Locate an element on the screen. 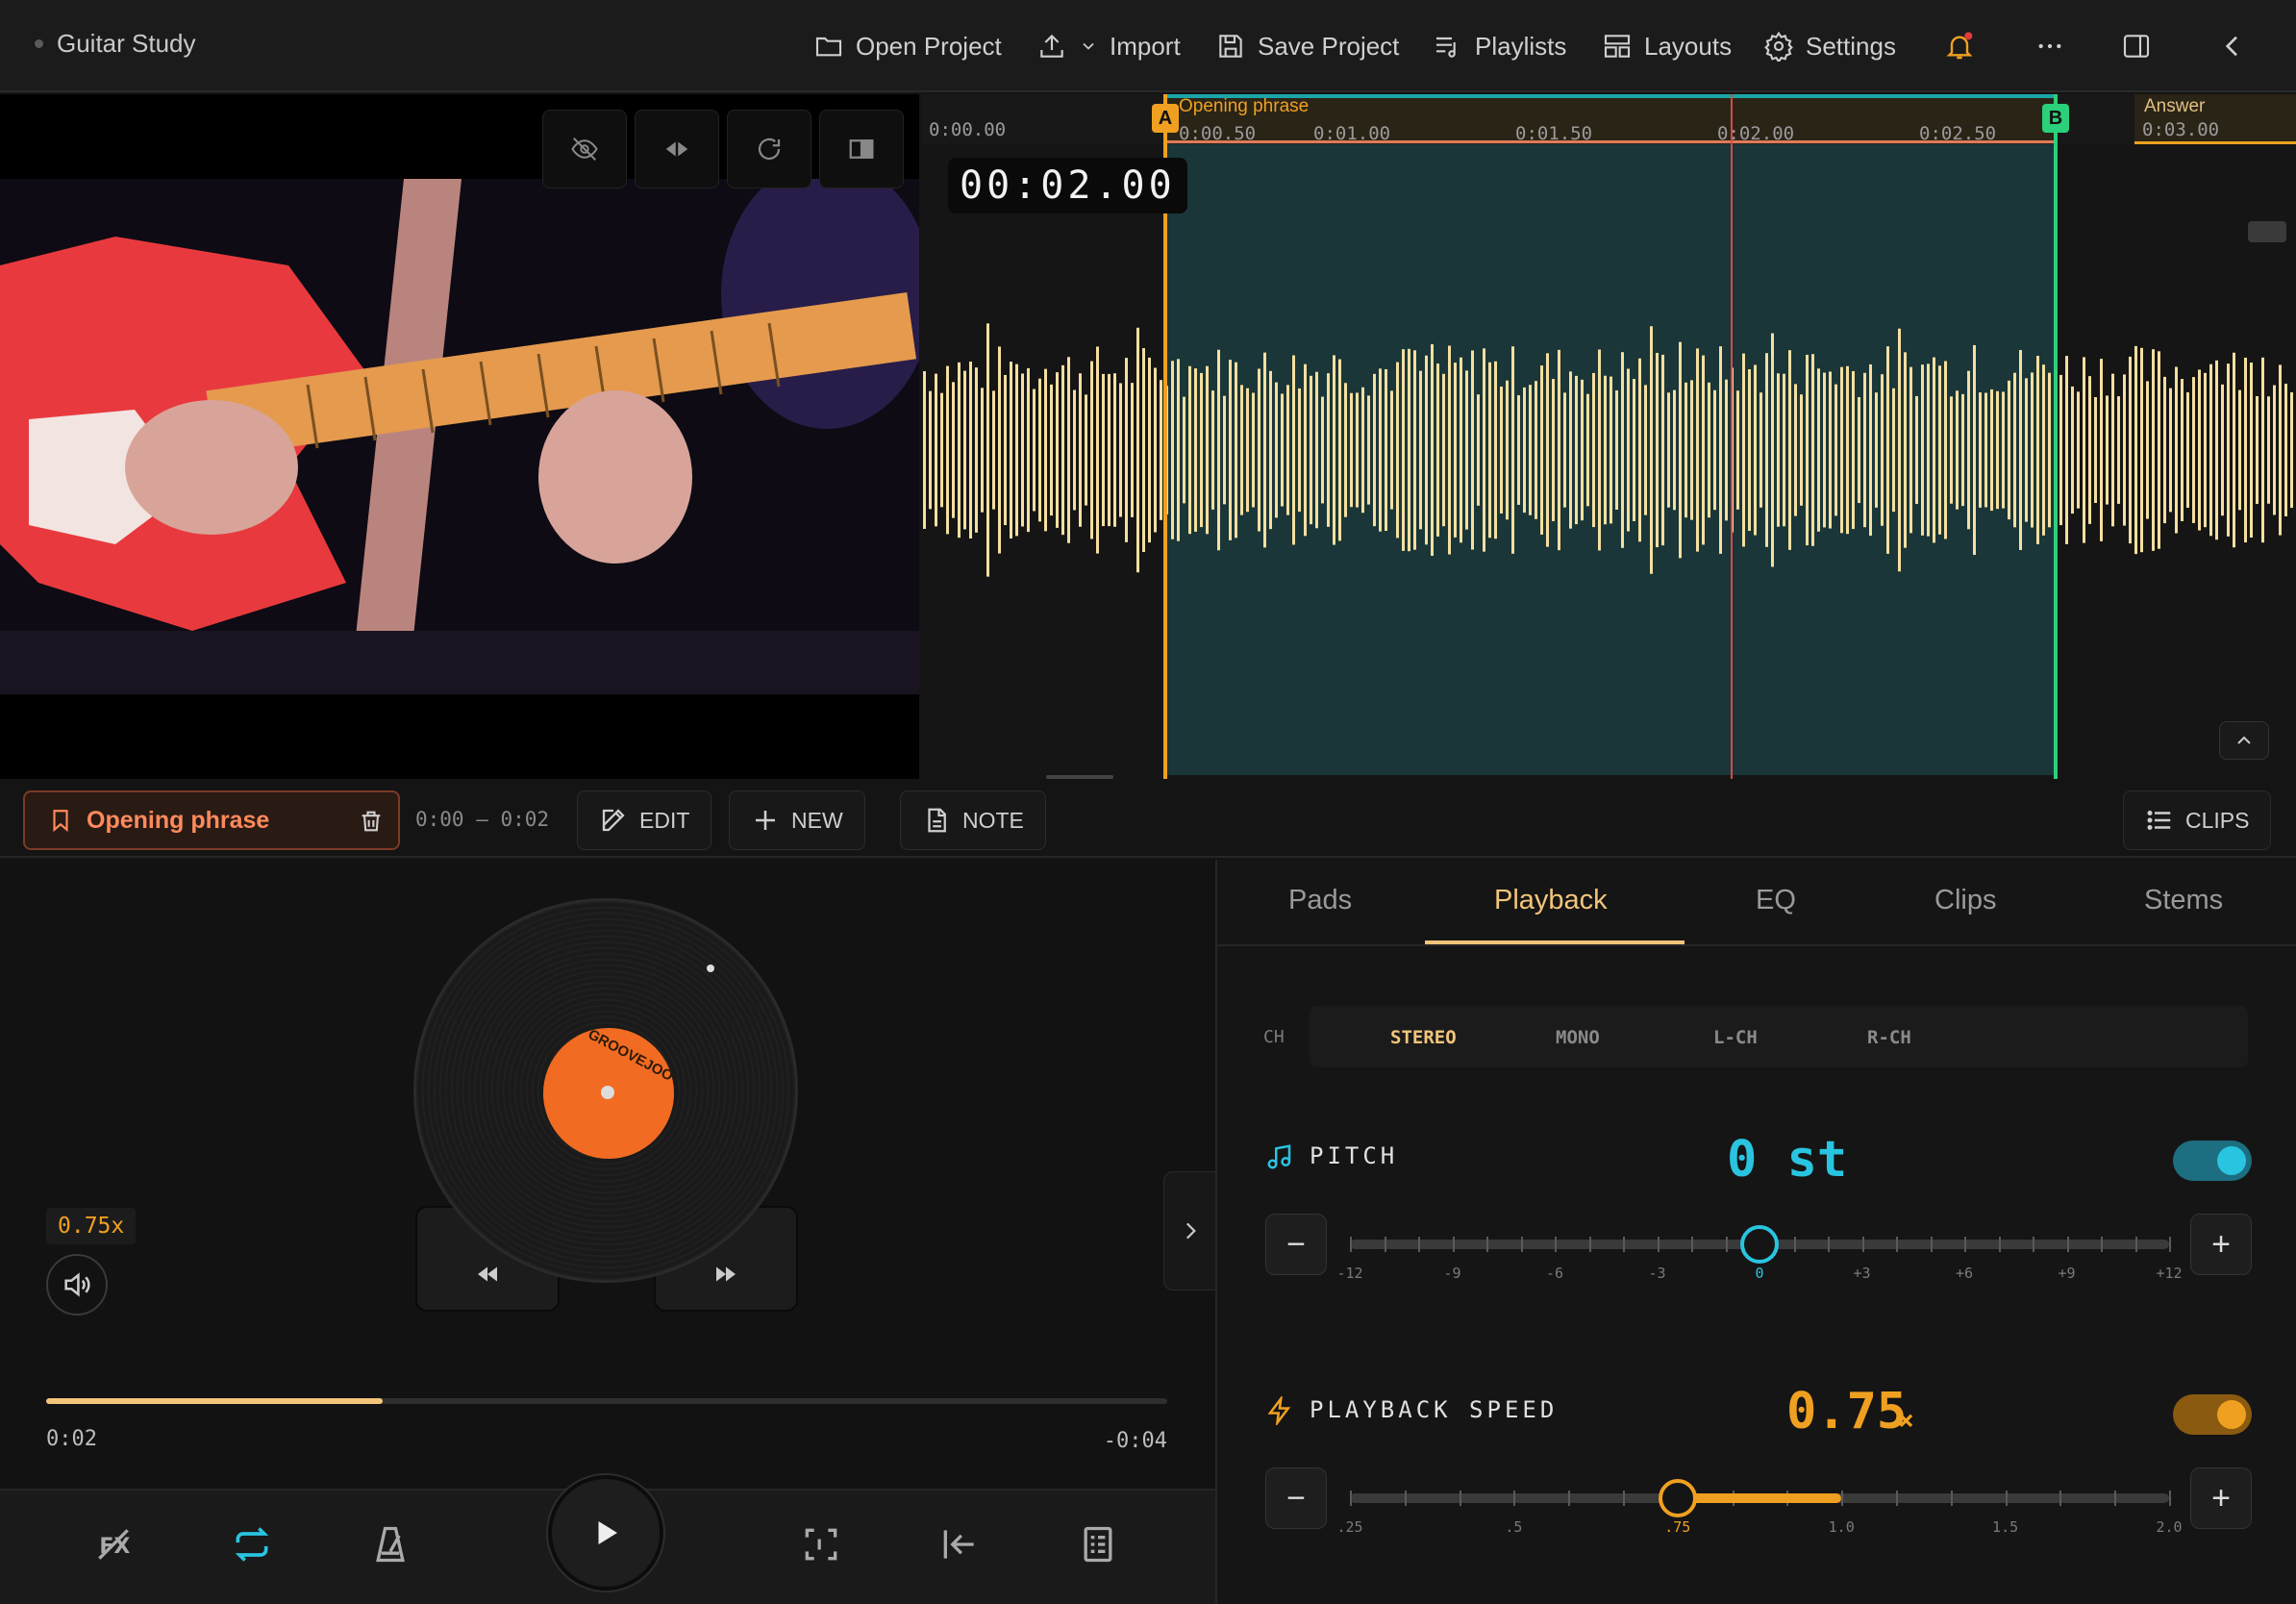 This screenshot has height=1604, width=2296. pitch-value: 0 st is located at coordinates (1787, 1160).